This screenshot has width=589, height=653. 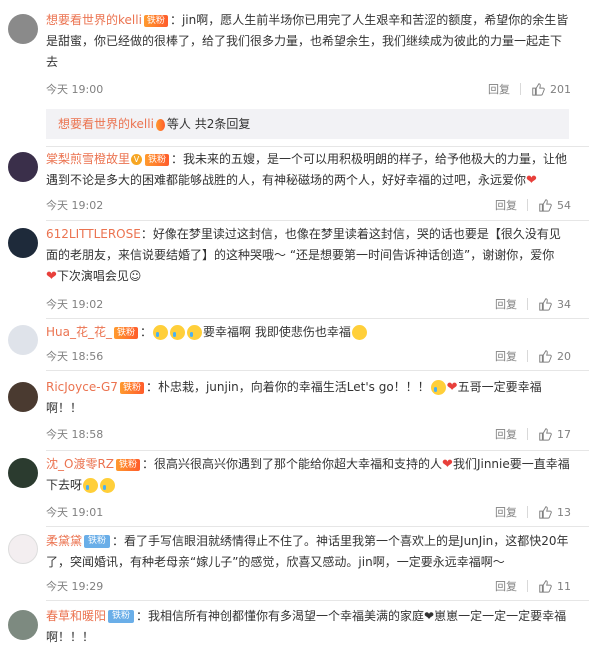 What do you see at coordinates (137, 159) in the screenshot?
I see `verified-icon: V` at bounding box center [137, 159].